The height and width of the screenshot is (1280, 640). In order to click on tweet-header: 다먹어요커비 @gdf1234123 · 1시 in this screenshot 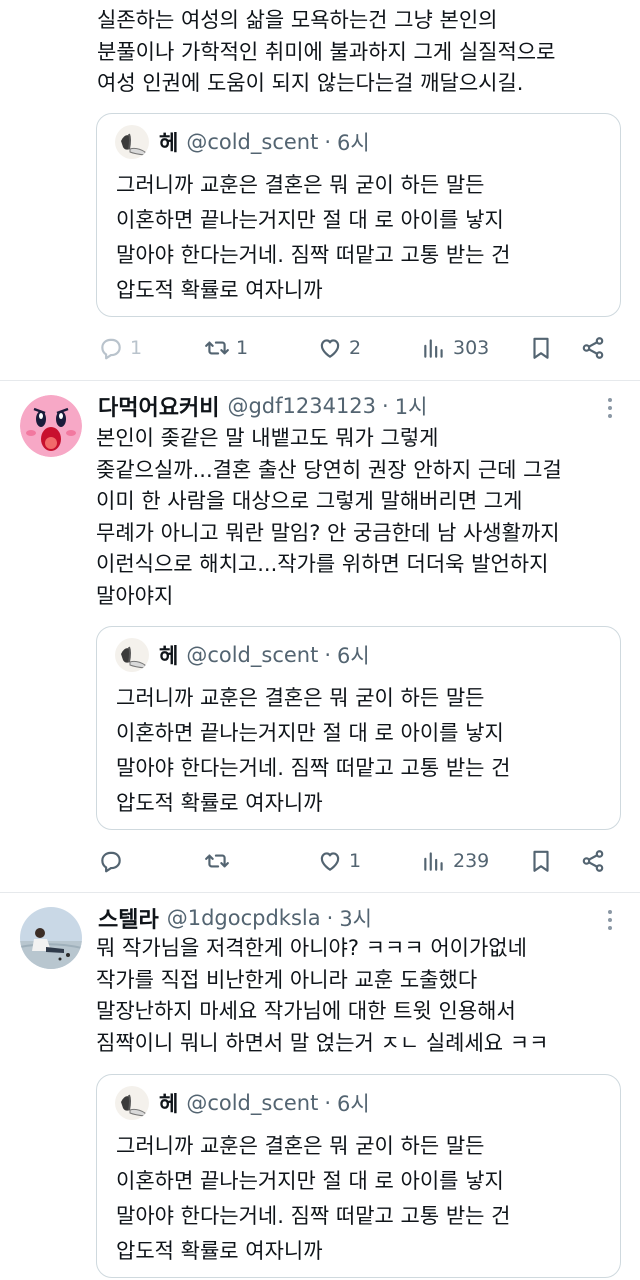, I will do `click(262, 406)`.